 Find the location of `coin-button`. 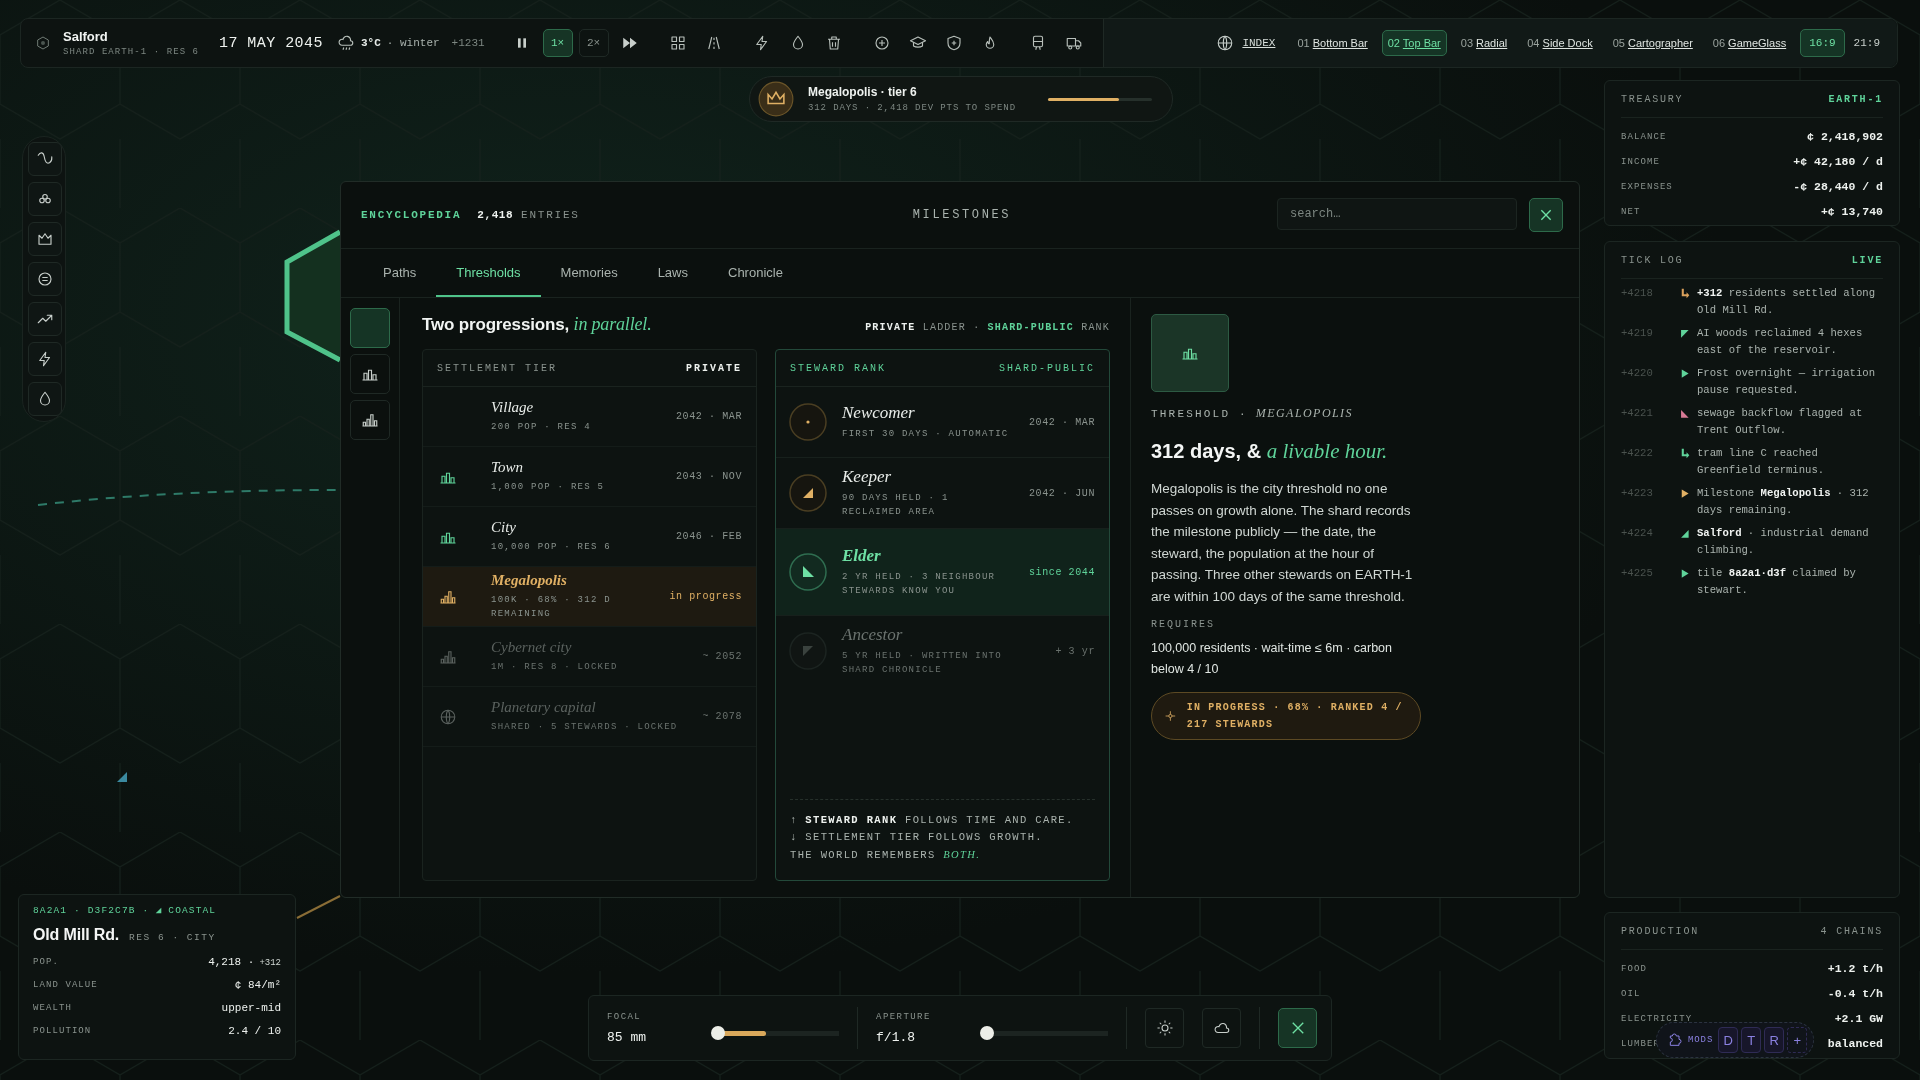

coin-button is located at coordinates (45, 279).